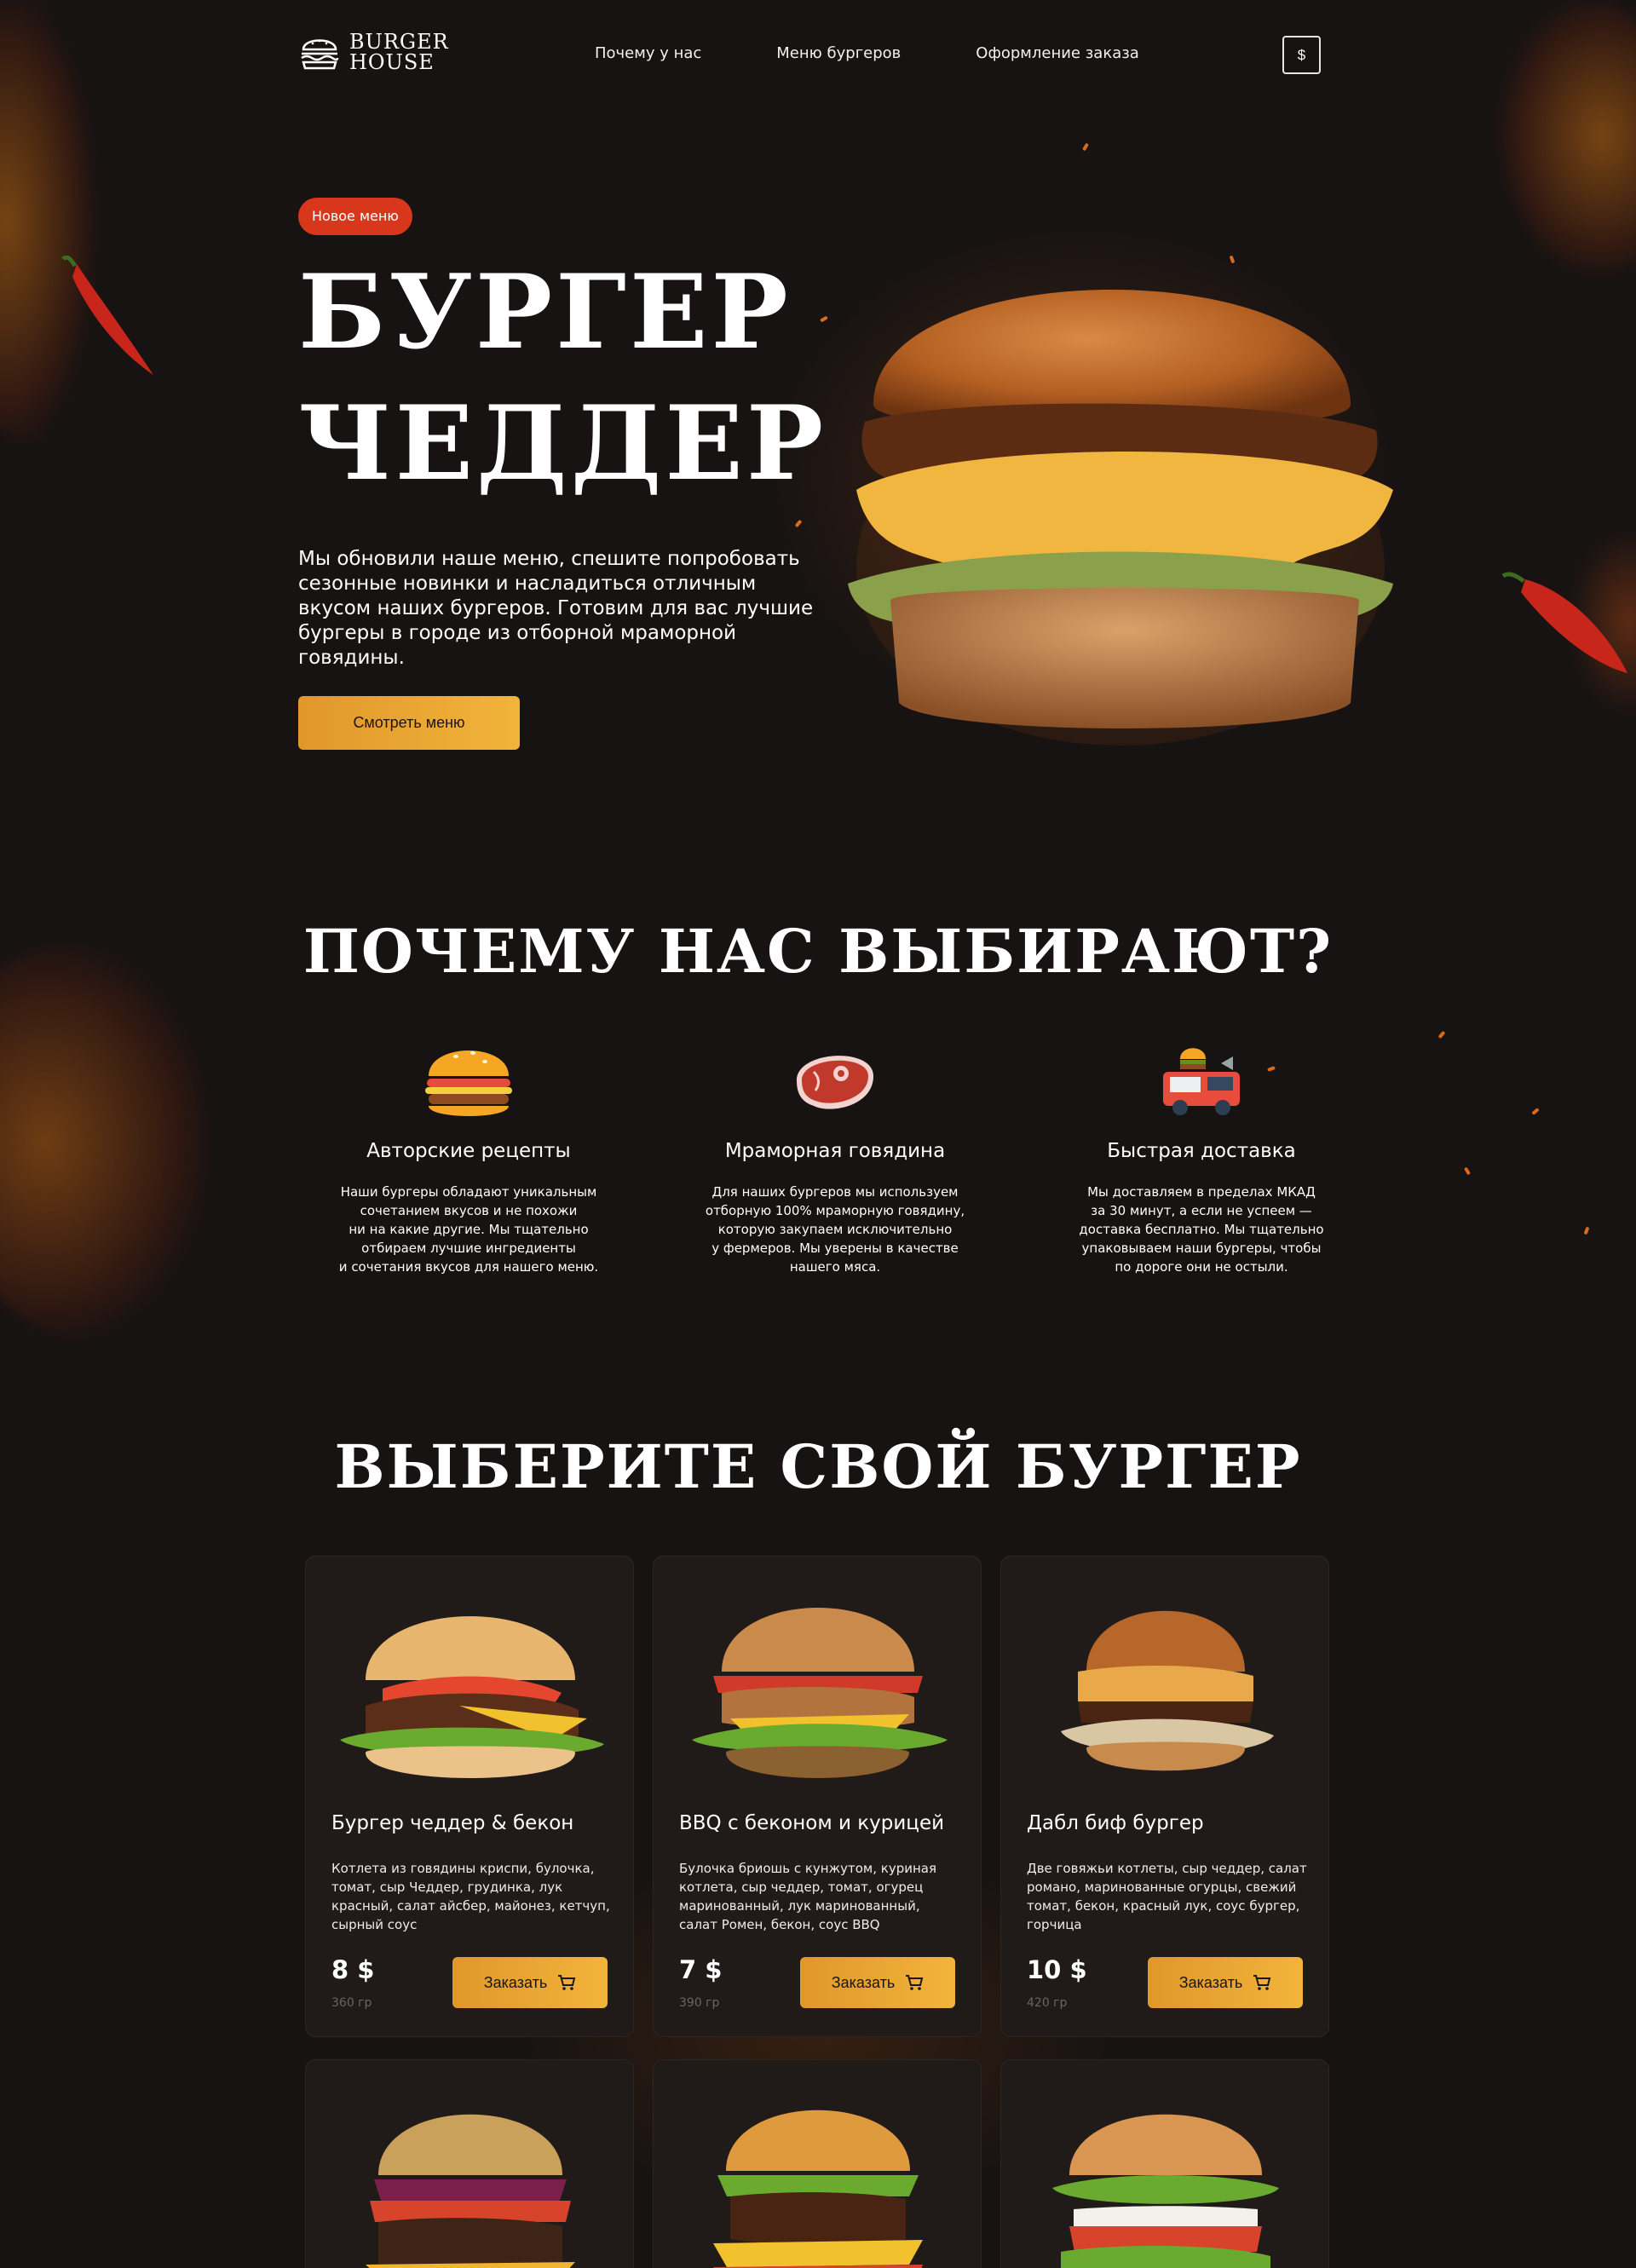 Image resolution: width=1636 pixels, height=2268 pixels. What do you see at coordinates (392, 62) in the screenshot?
I see `logo-line-2: HOUSE` at bounding box center [392, 62].